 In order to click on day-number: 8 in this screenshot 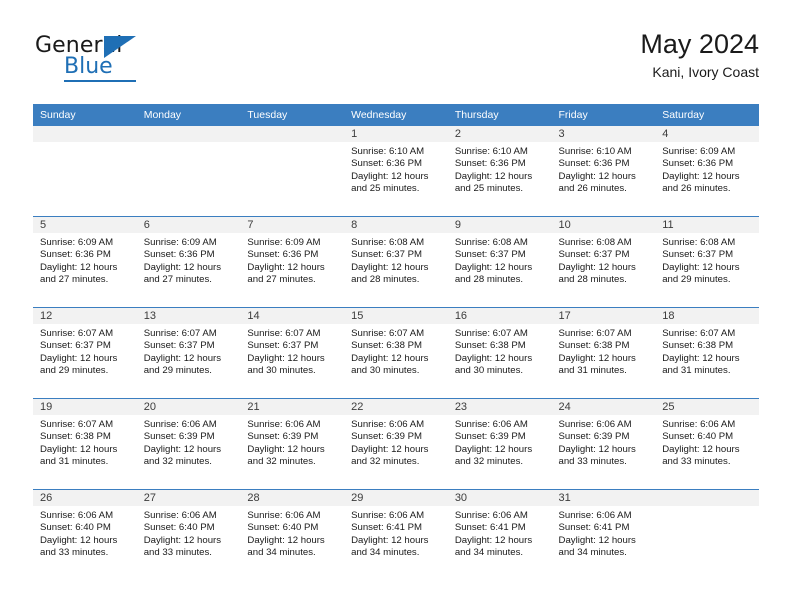, I will do `click(396, 225)`.